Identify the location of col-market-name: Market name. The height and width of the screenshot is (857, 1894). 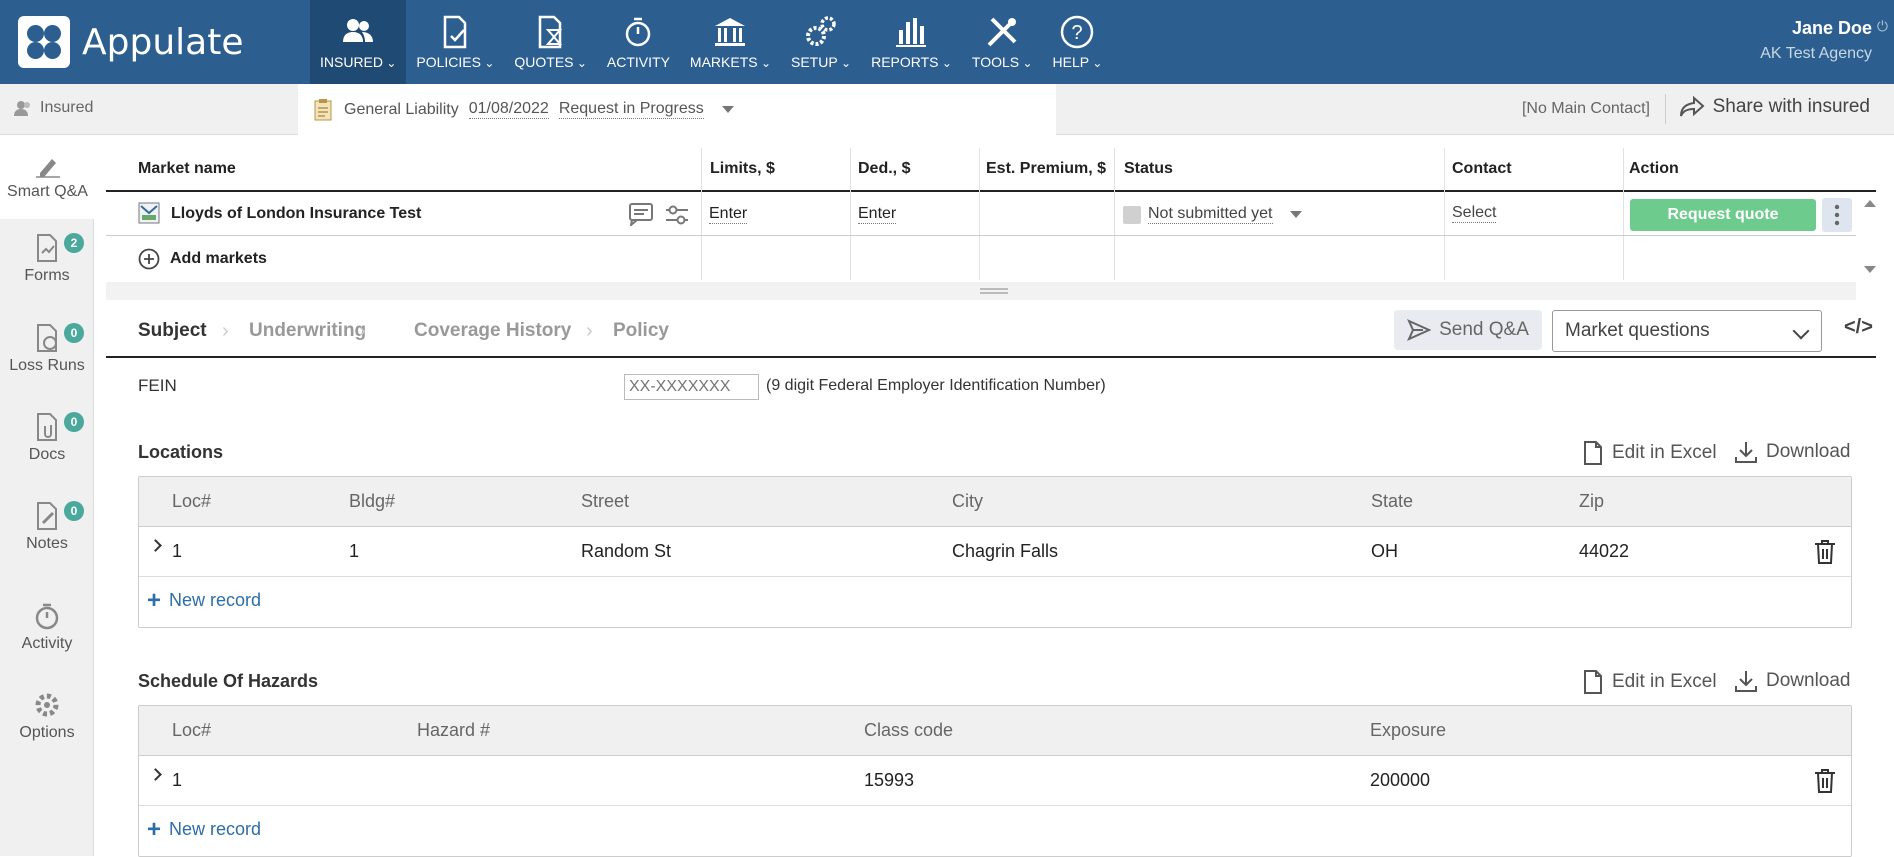
(187, 169).